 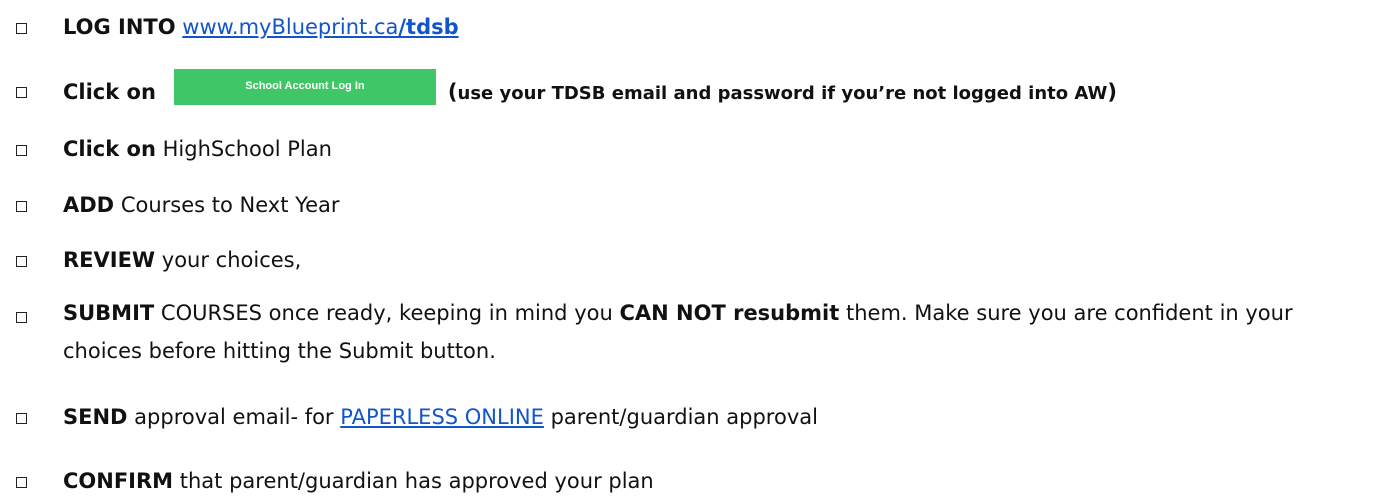 I want to click on item-action: SUBMIT, so click(x=109, y=313).